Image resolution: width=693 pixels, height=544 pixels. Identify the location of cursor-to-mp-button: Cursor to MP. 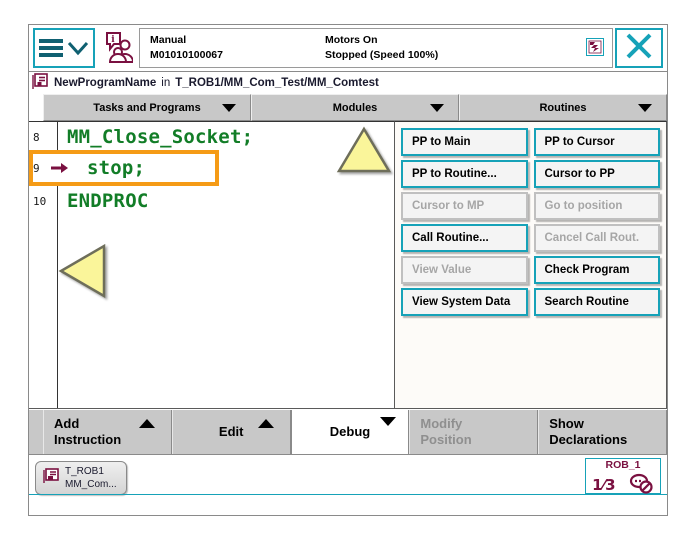
(464, 206).